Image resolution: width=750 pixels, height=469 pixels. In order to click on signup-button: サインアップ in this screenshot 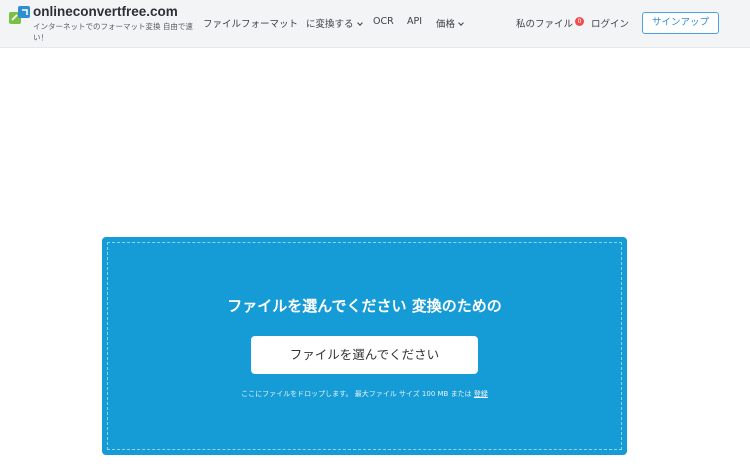, I will do `click(680, 23)`.